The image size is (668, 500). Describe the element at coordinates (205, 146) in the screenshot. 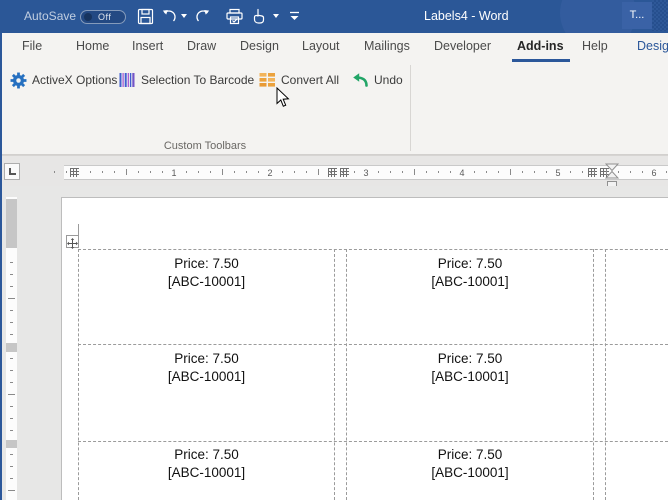

I see `ribbon-group-label: Custom Toolbars` at that location.